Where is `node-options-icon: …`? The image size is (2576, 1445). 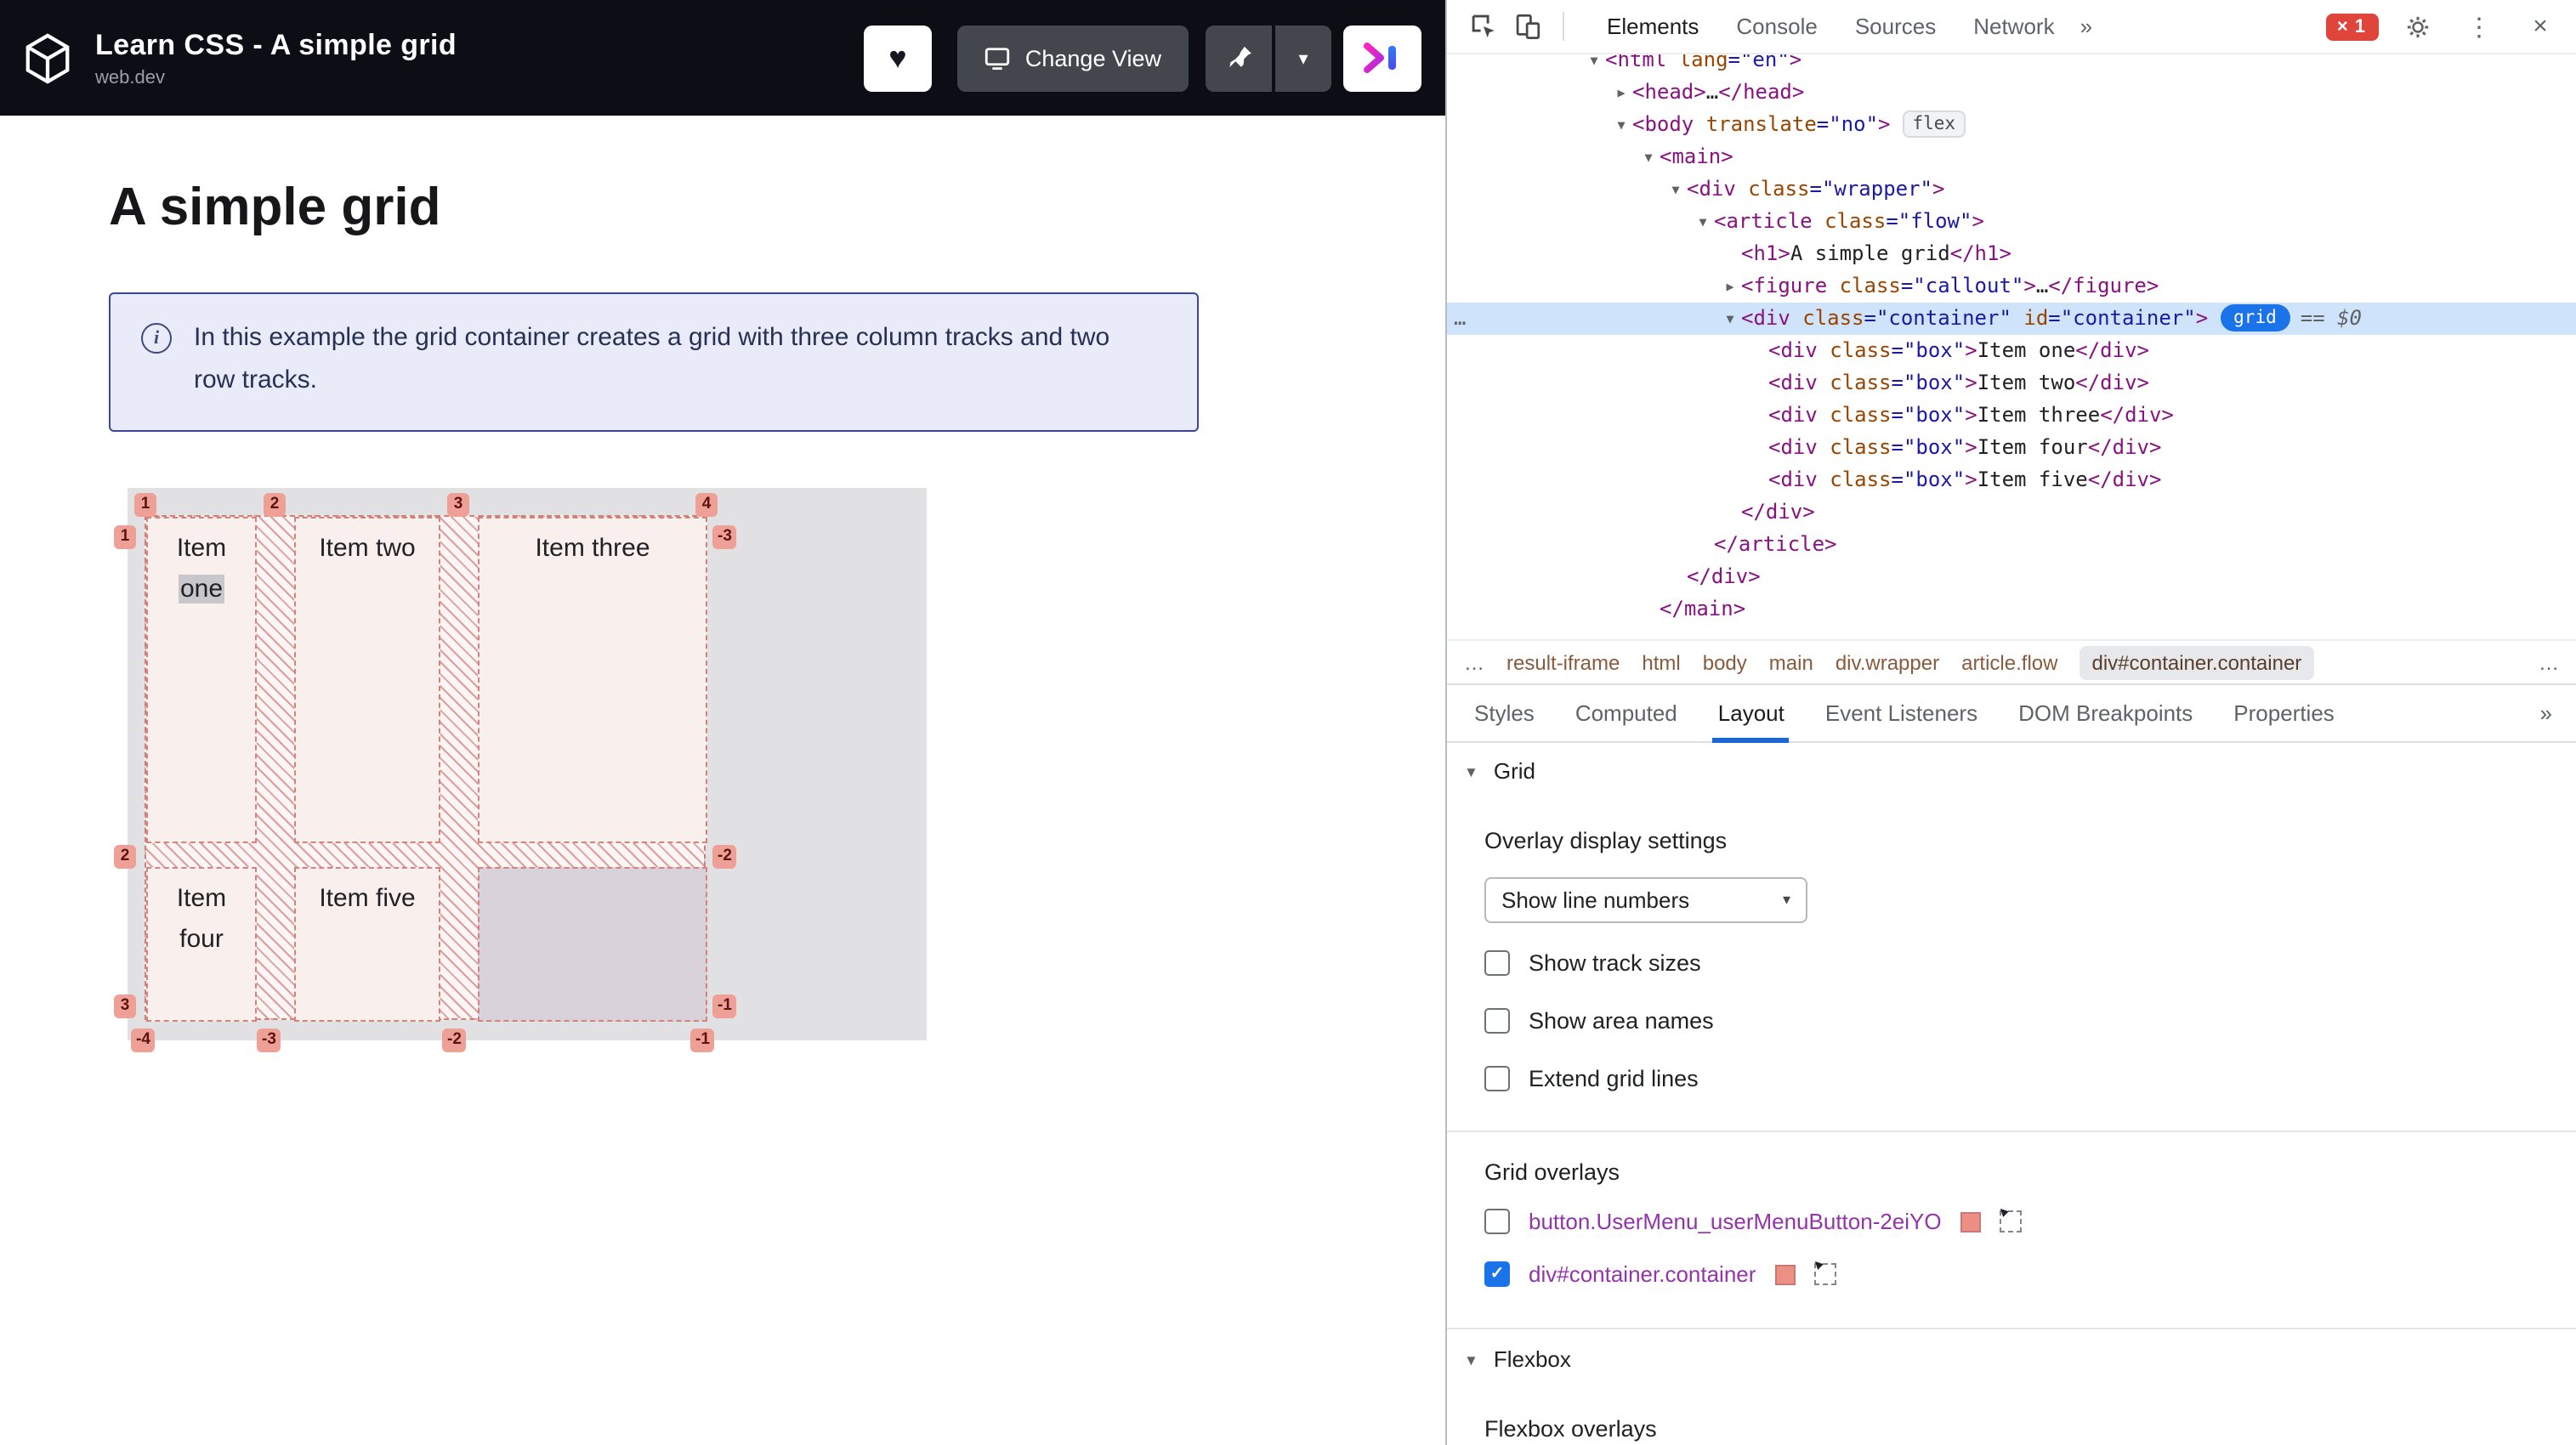 node-options-icon: … is located at coordinates (1460, 319).